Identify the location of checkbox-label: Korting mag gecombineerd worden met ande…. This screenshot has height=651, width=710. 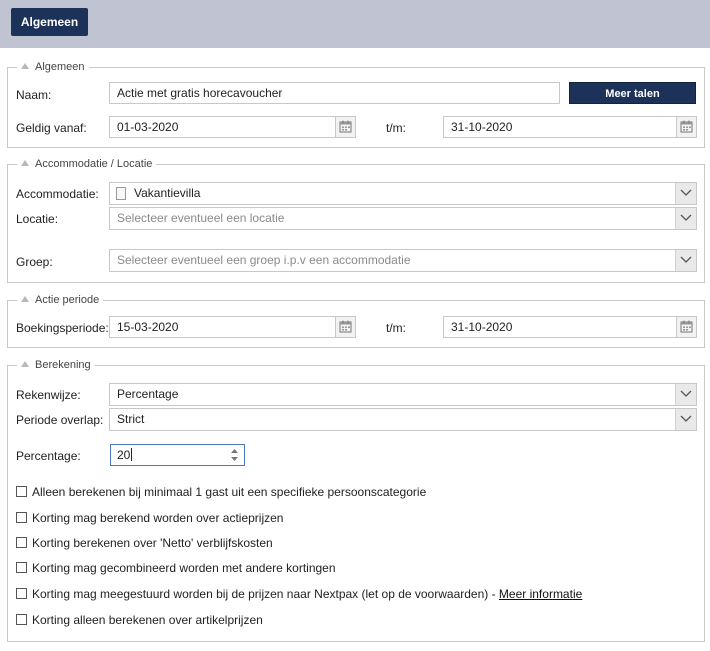
(184, 568).